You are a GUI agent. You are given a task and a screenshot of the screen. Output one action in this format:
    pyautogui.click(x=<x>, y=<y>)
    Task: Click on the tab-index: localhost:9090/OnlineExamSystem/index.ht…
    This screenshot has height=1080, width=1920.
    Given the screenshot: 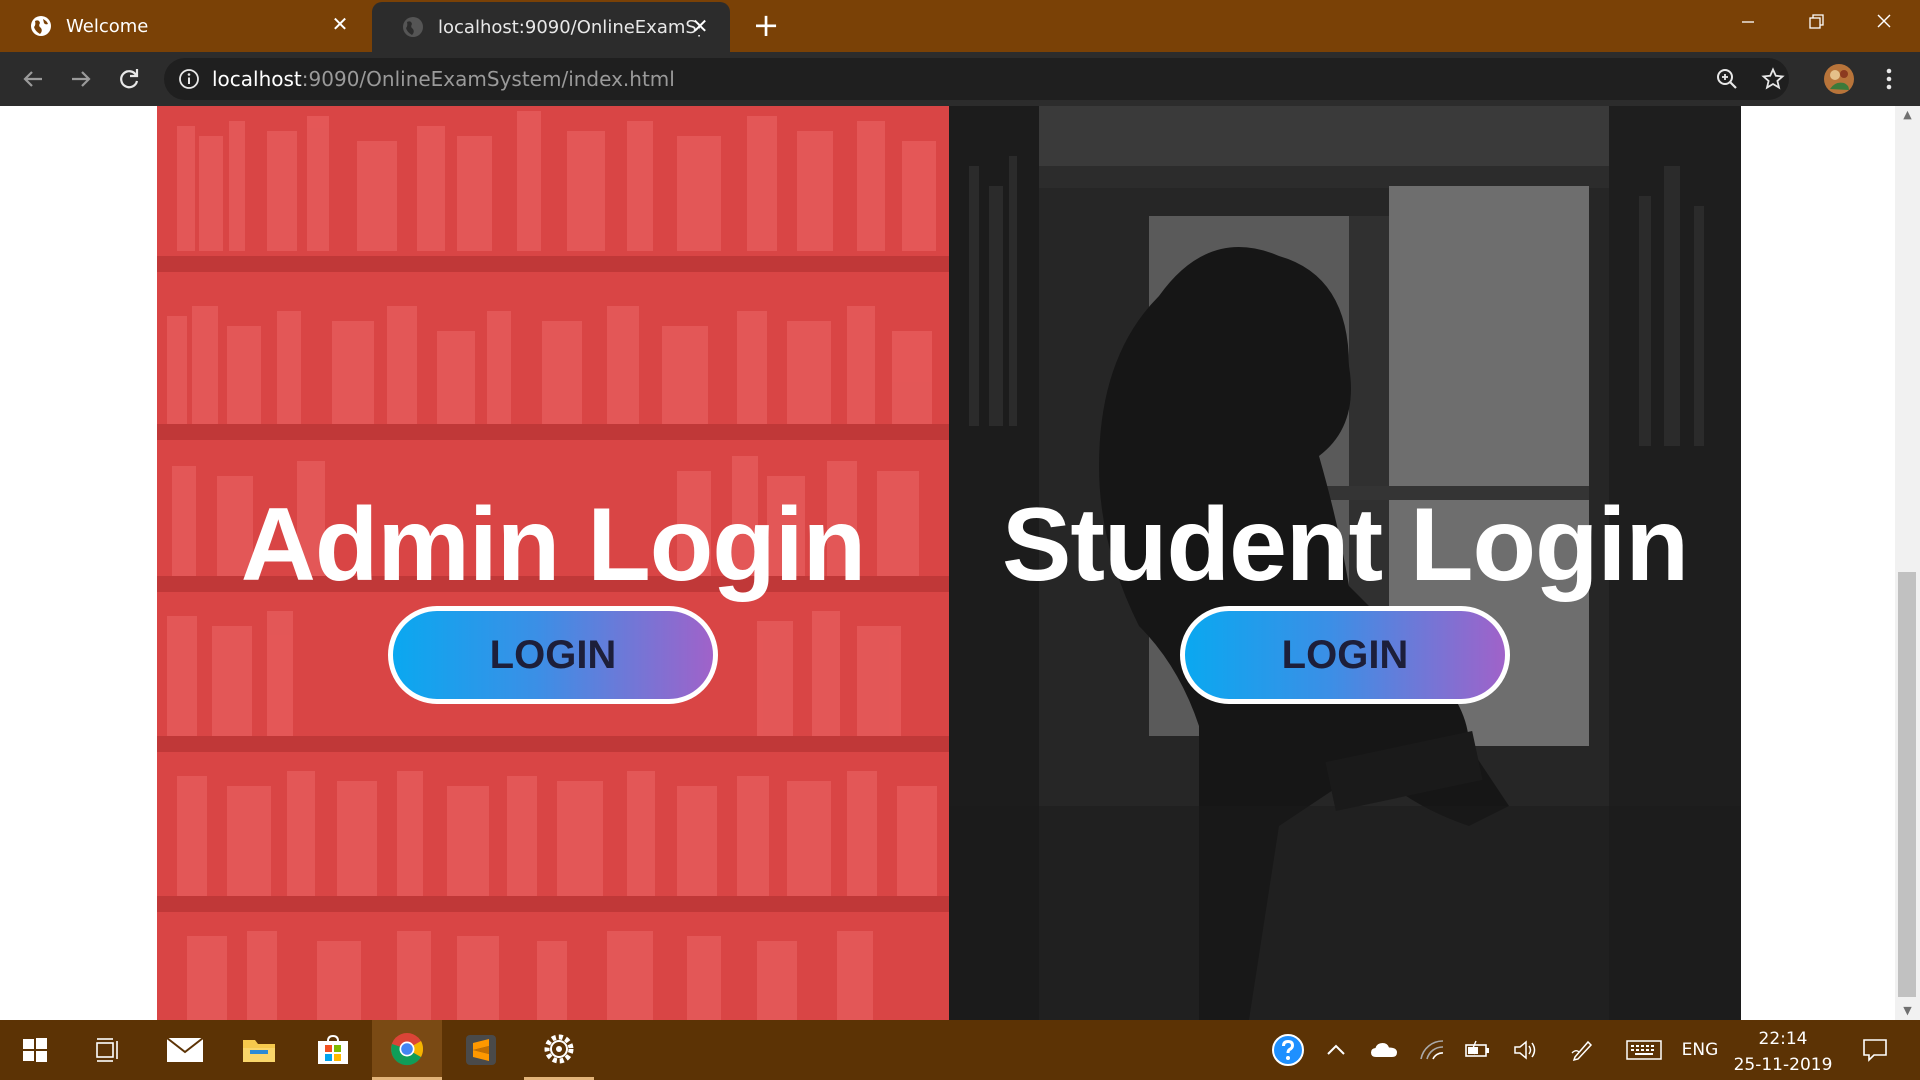 What is the action you would take?
    pyautogui.click(x=551, y=27)
    